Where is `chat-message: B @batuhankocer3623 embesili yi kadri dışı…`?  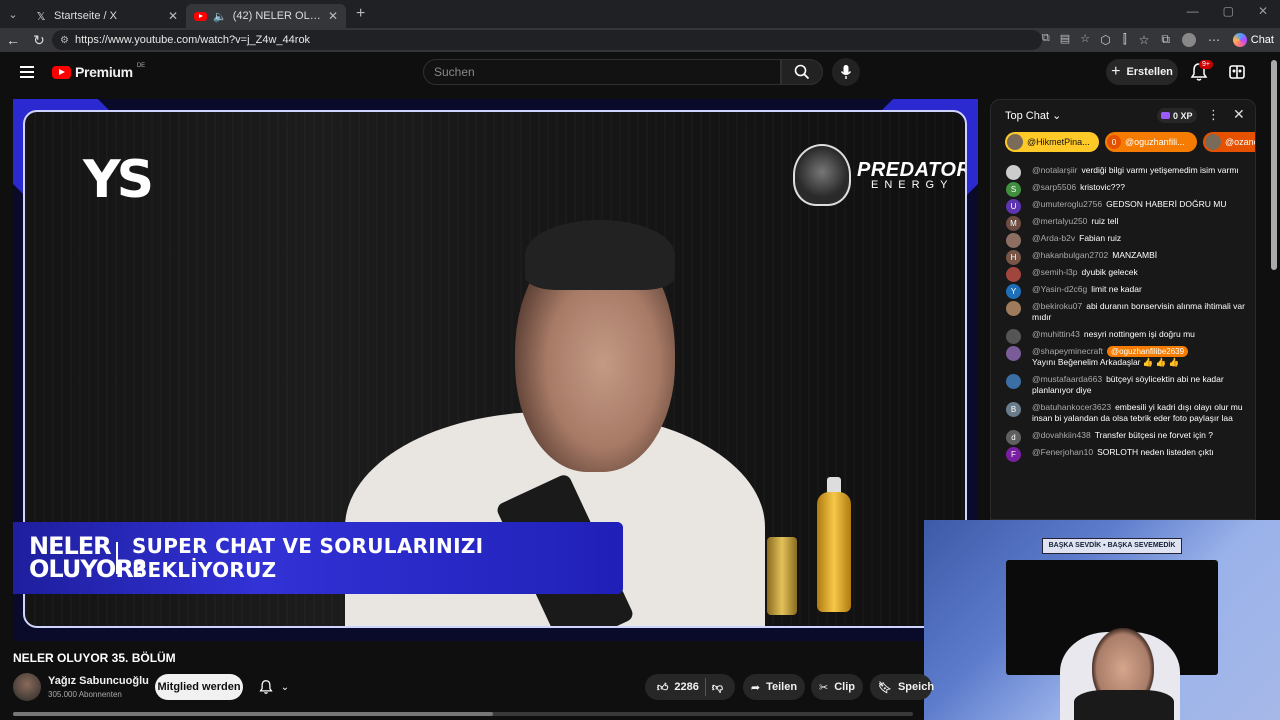
chat-message: B @batuhankocer3623 embesili yi kadri dışı… is located at coordinates (1123, 413).